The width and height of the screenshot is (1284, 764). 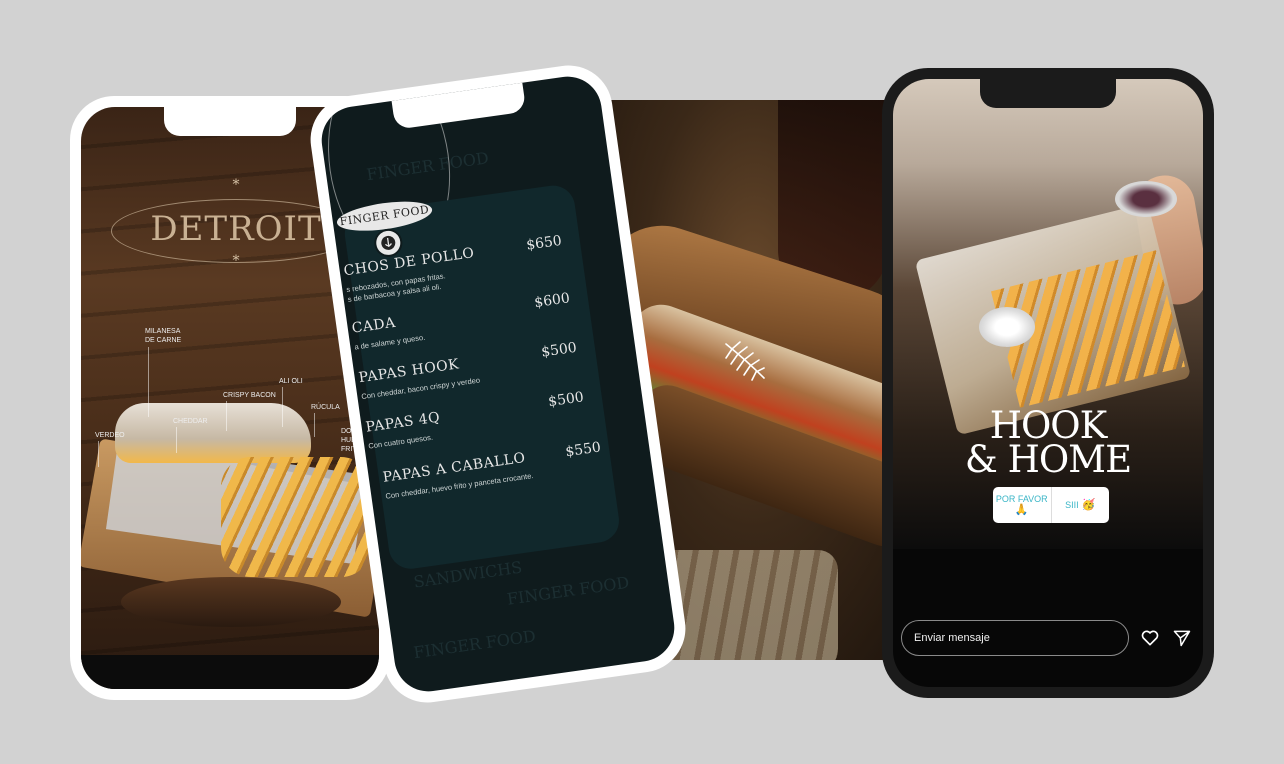 What do you see at coordinates (231, 602) in the screenshot?
I see `stool-image` at bounding box center [231, 602].